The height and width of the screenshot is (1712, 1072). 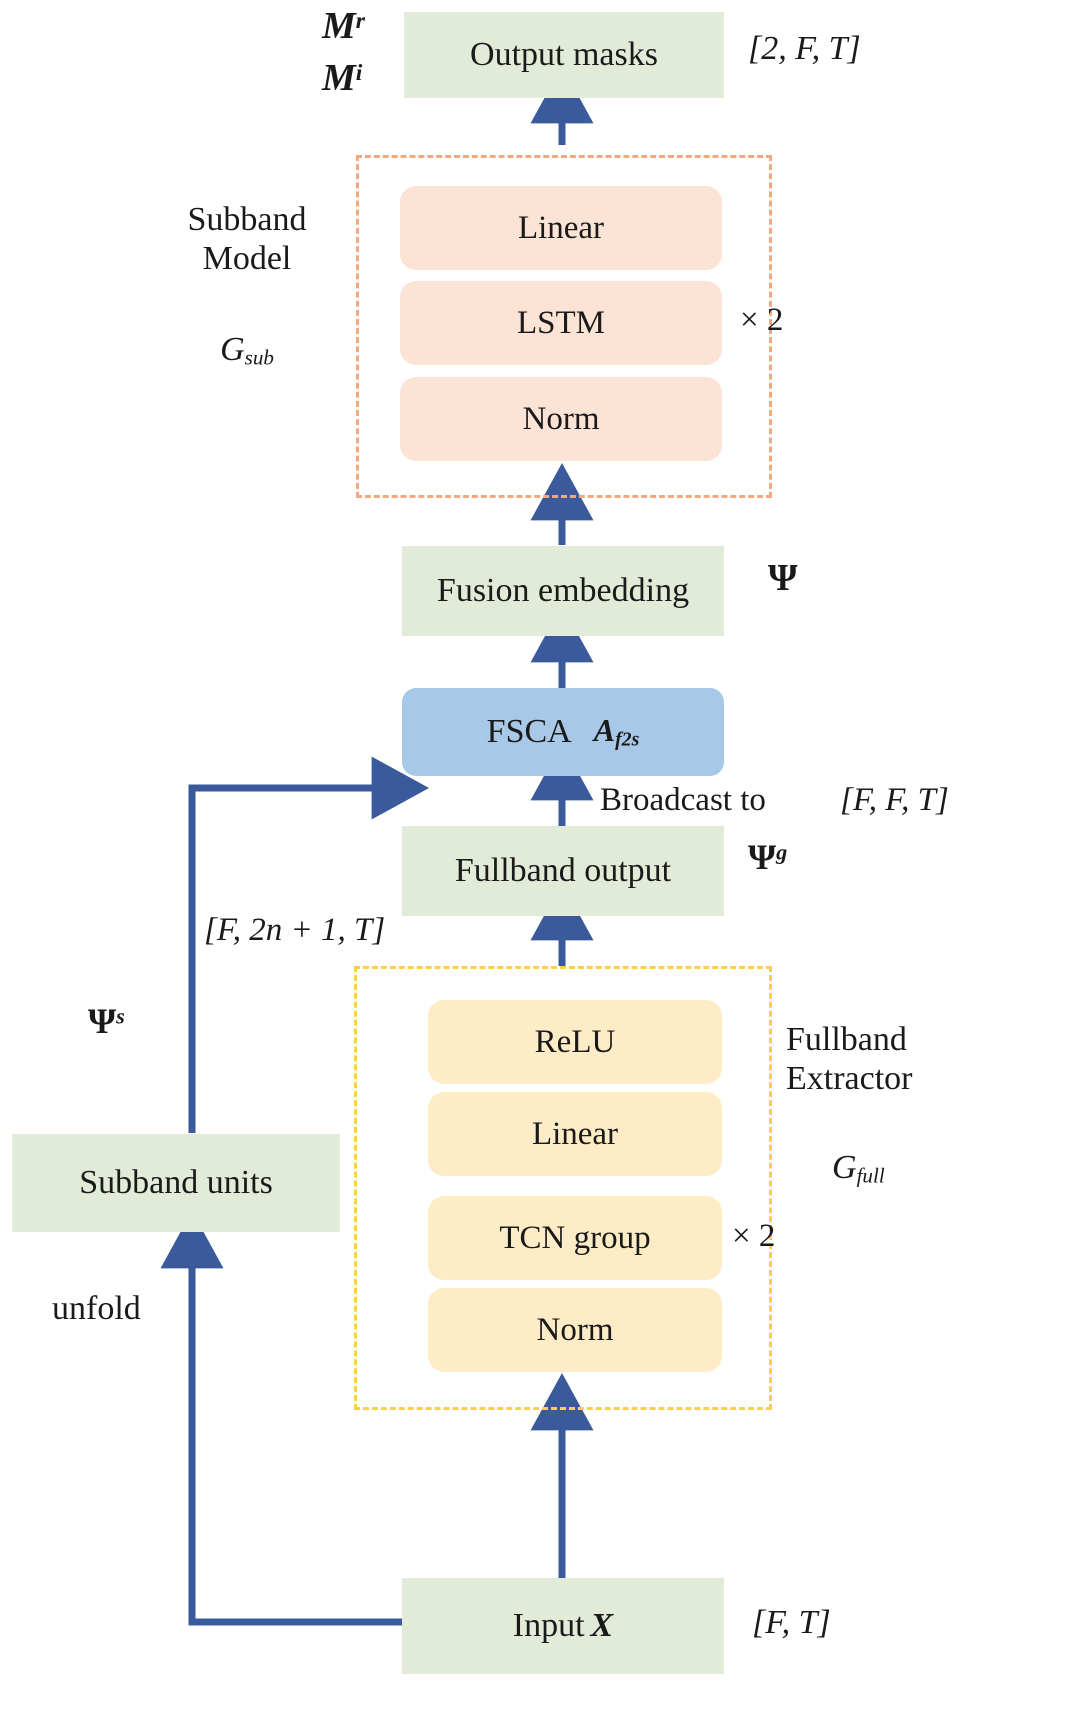 I want to click on fullband-output-label: Fullband output, so click(x=563, y=871).